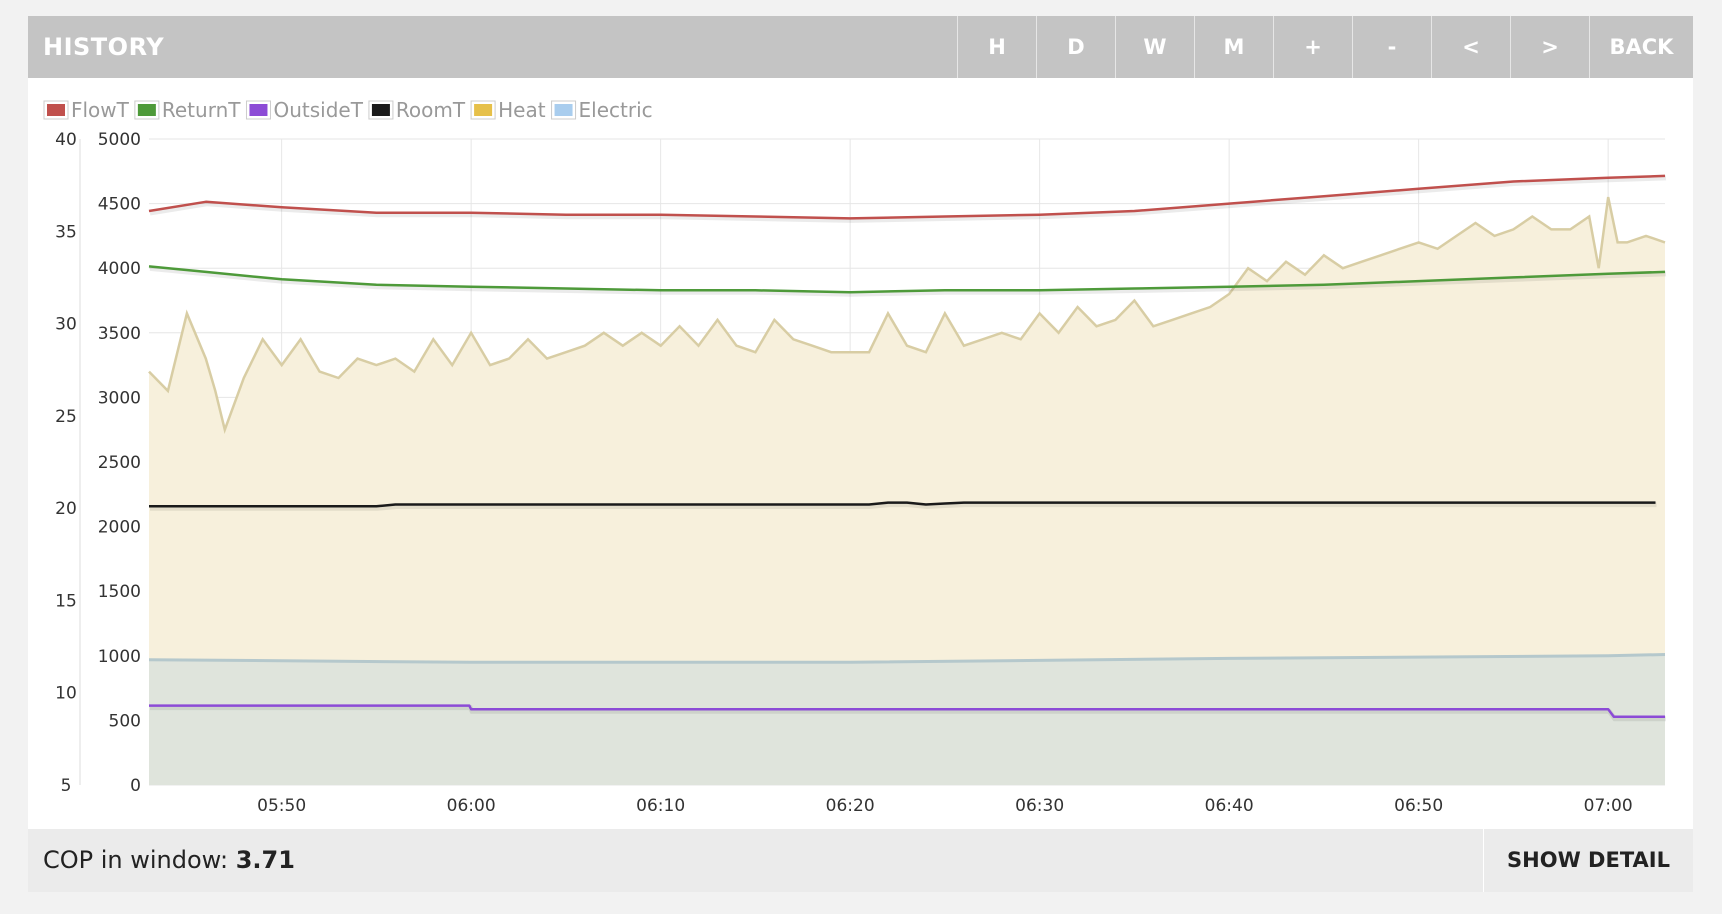 The height and width of the screenshot is (914, 1722). What do you see at coordinates (66, 417) in the screenshot?
I see `y-left-tick-label-4: 25` at bounding box center [66, 417].